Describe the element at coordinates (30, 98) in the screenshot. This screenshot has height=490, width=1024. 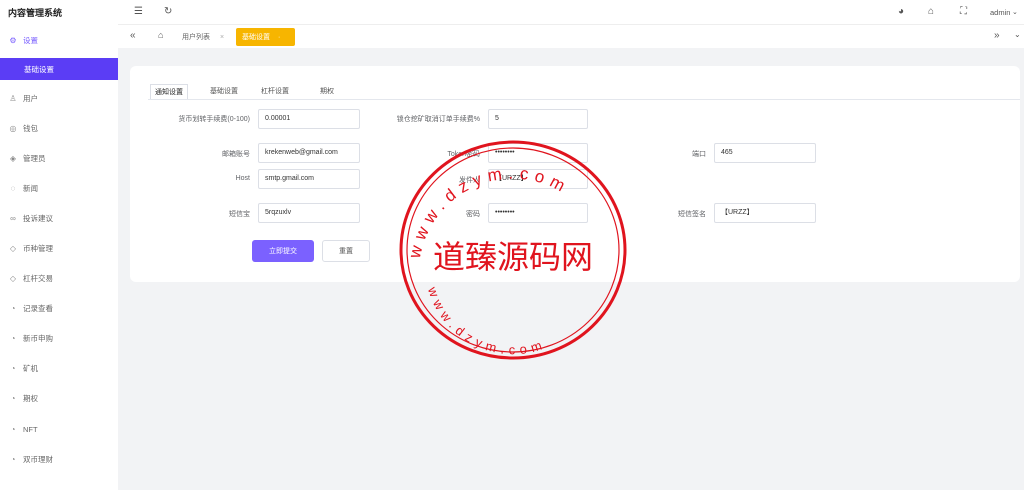
I see `sidebar-item-label: 用户` at that location.